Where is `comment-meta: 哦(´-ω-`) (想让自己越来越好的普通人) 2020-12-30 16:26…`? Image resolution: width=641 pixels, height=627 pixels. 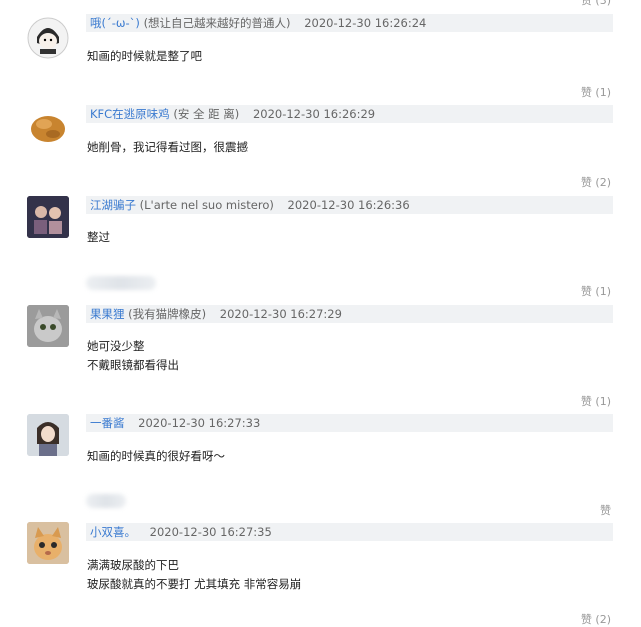
comment-meta: 哦(´-ω-`) (想让自己越来越好的普通人) 2020-12-30 16:26… is located at coordinates (349, 23).